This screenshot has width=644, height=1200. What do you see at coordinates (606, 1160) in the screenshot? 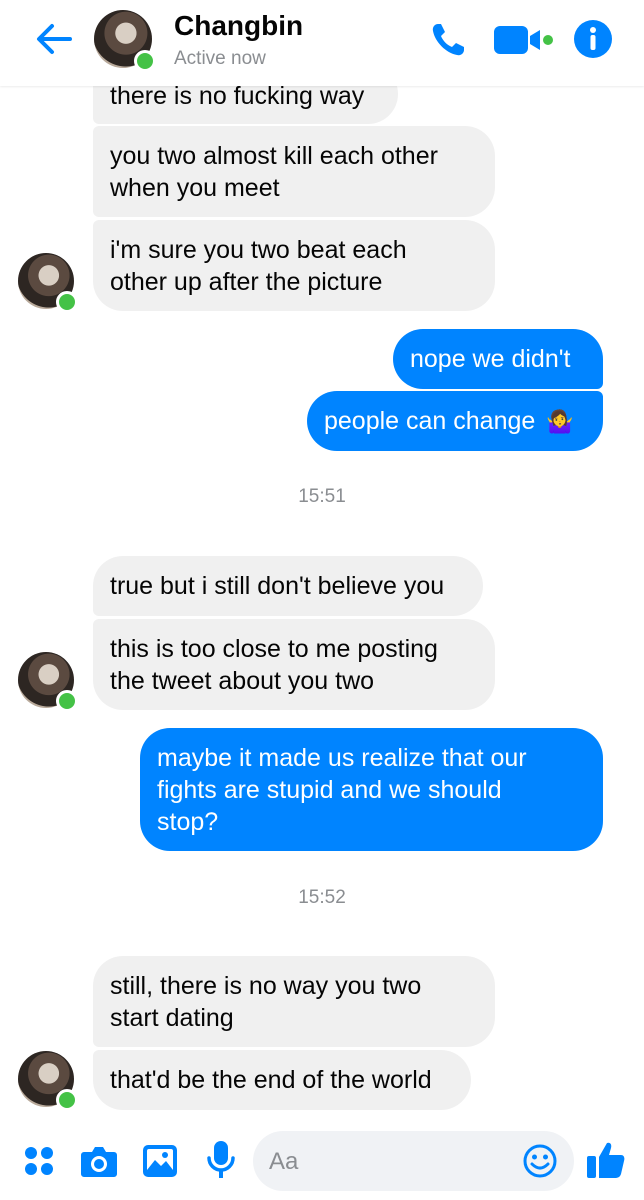
I see `thumbs-up-icon` at bounding box center [606, 1160].